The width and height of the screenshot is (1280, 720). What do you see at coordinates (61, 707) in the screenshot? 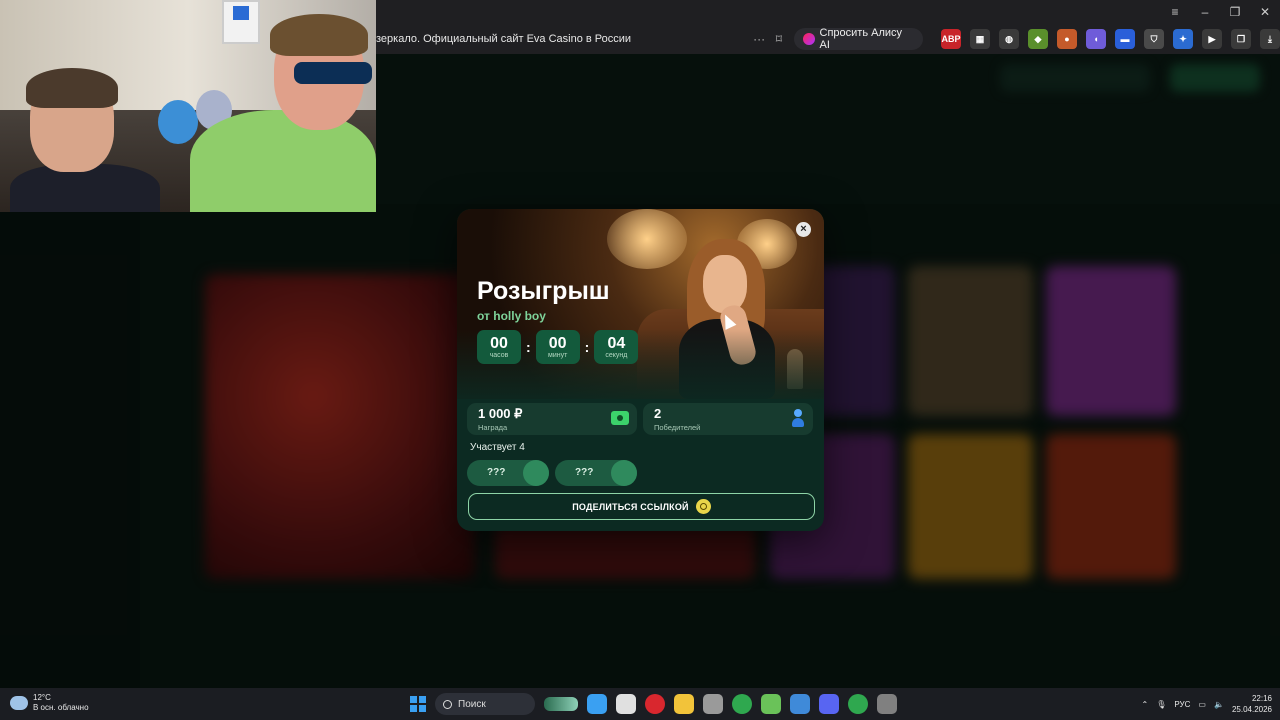
I see `weather-desc: В осн. облачно` at bounding box center [61, 707].